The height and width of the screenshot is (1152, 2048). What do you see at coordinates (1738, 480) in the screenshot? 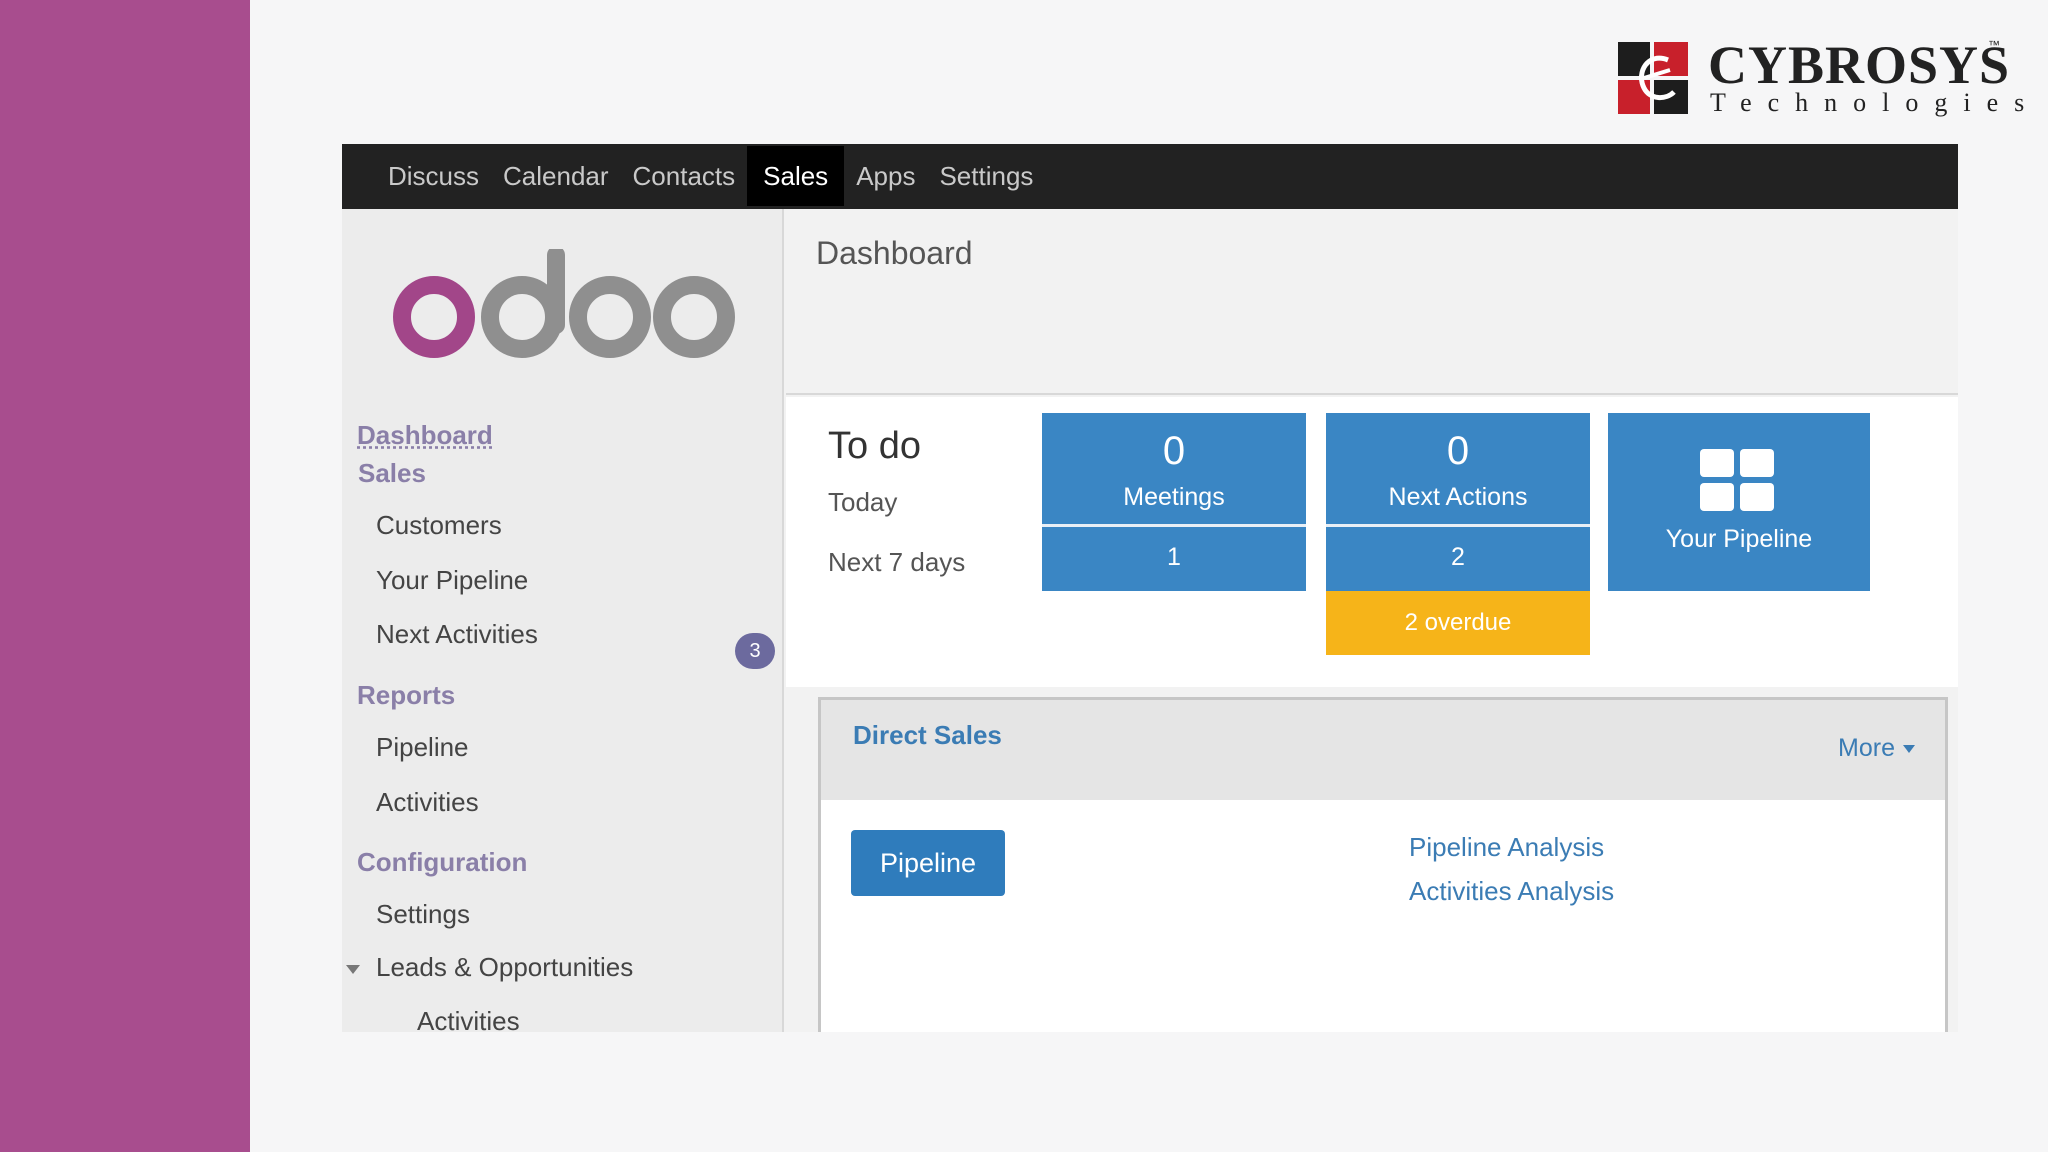
I see `grid-icon` at bounding box center [1738, 480].